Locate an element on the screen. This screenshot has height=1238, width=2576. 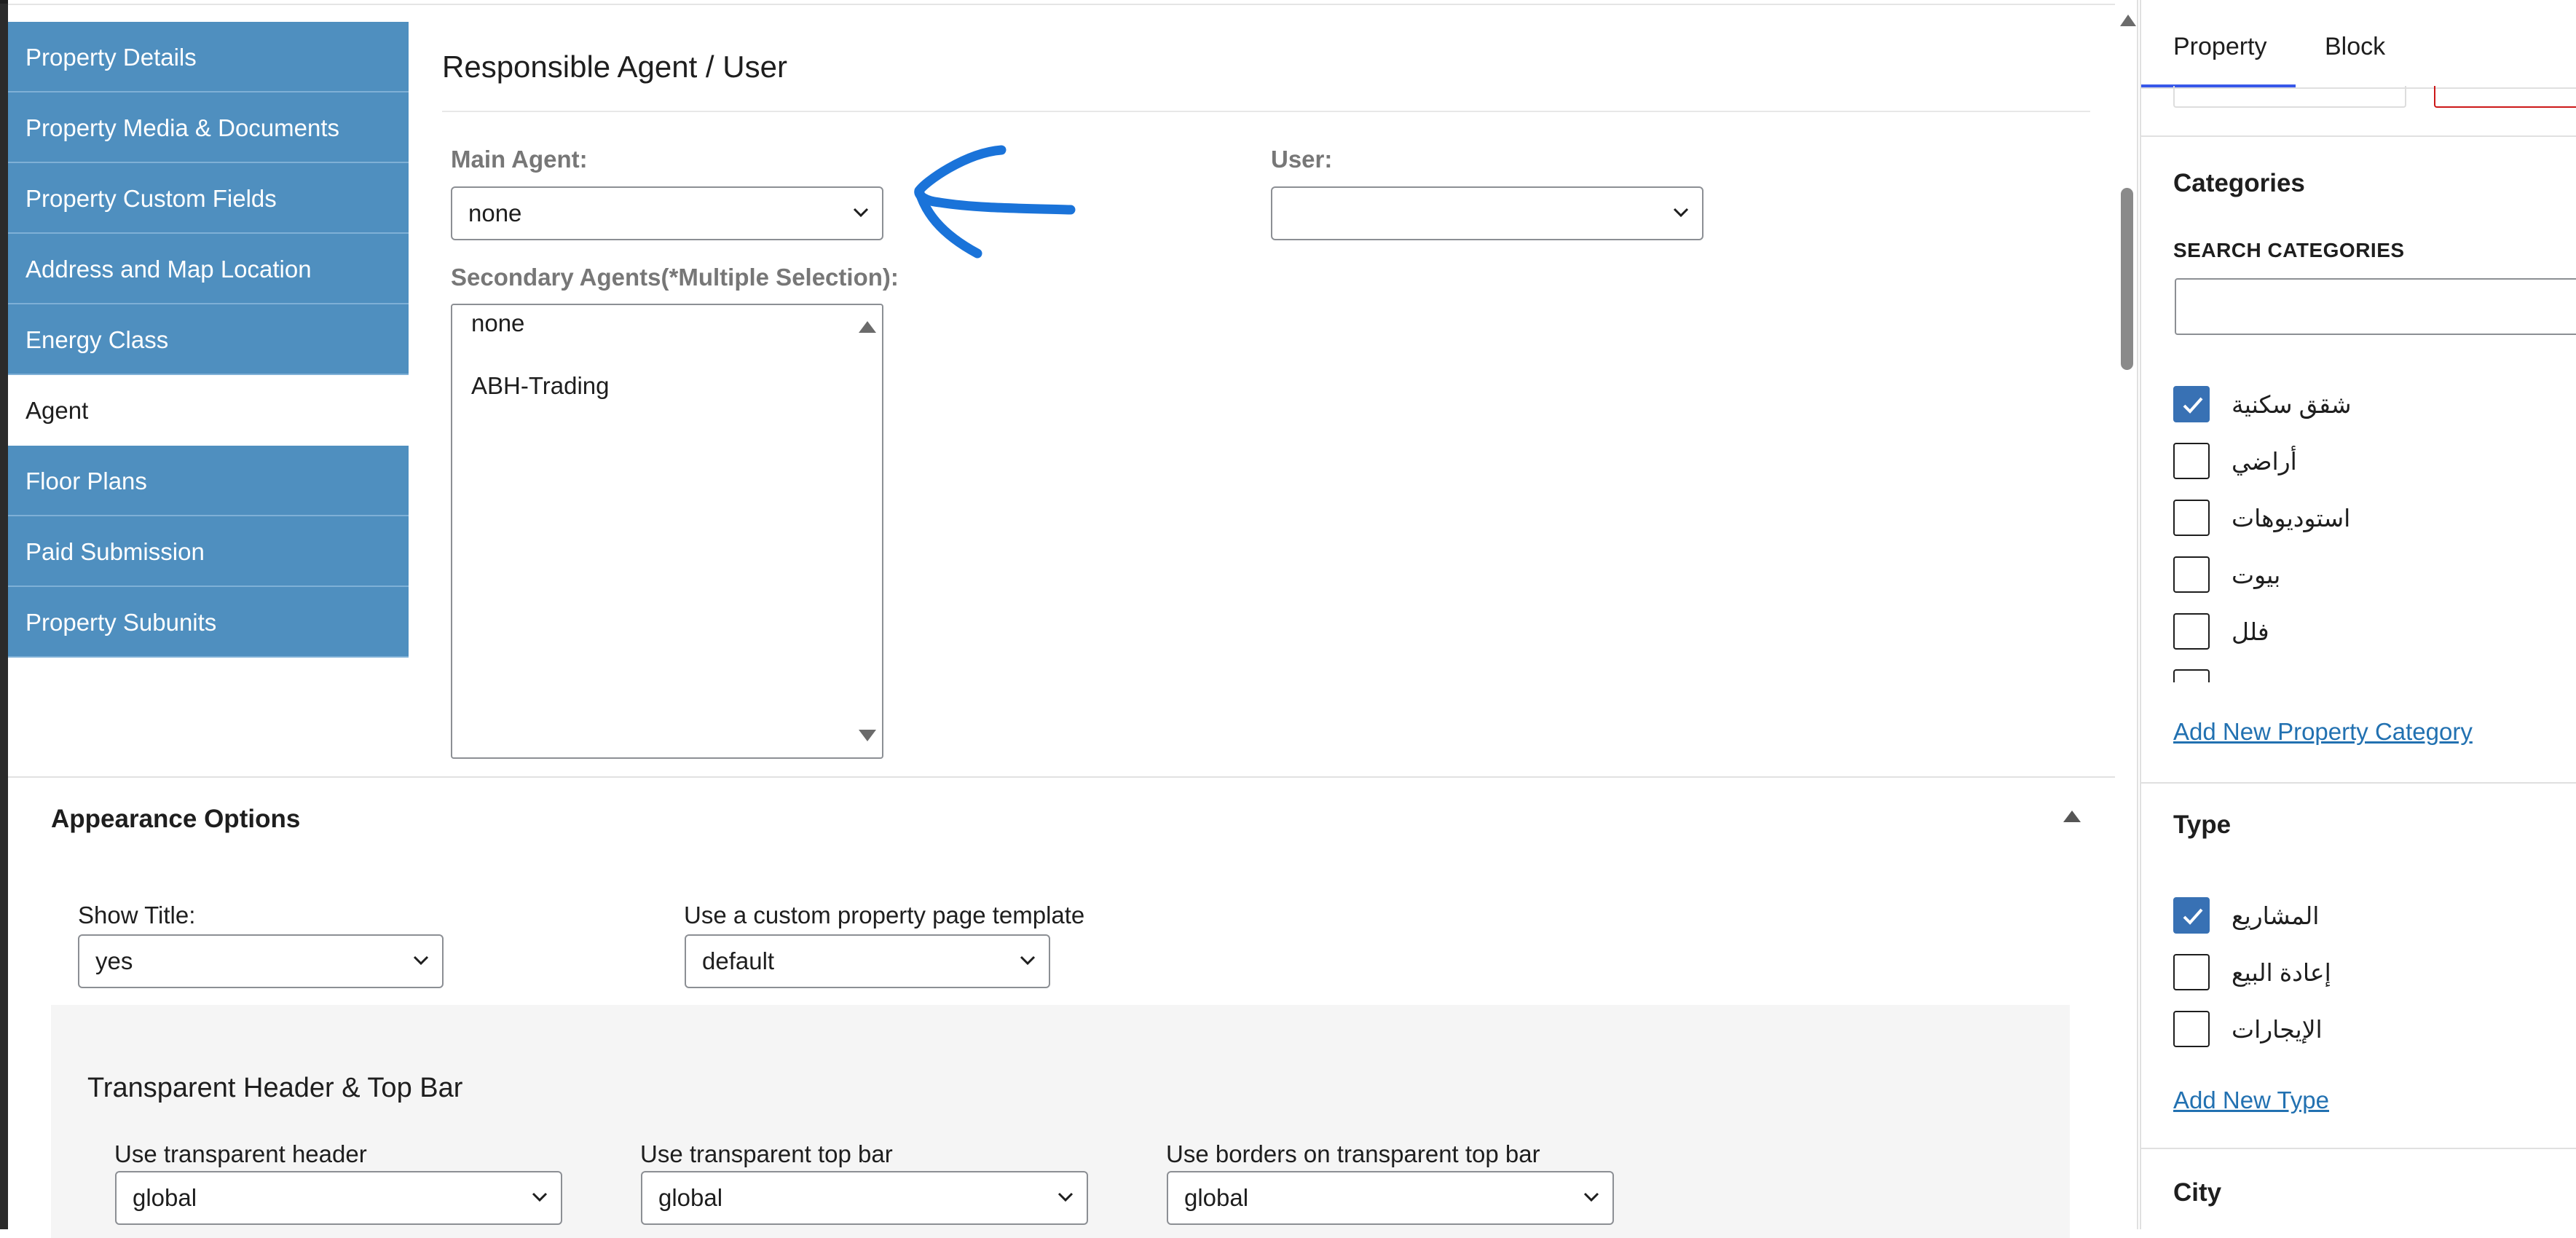
list-option-none: none is located at coordinates (497, 324).